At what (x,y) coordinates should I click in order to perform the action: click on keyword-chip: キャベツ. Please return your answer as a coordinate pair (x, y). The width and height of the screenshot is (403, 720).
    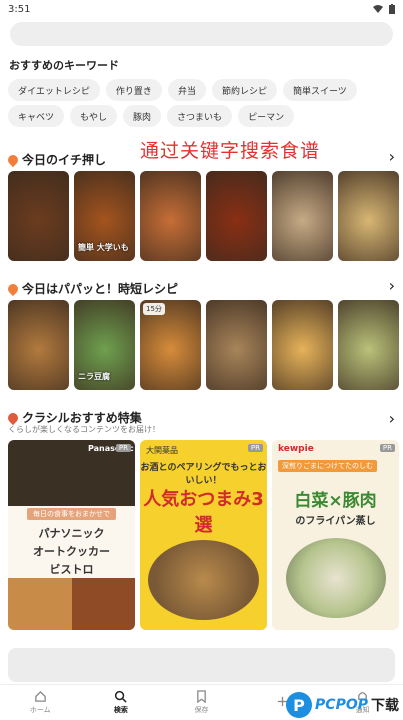
    Looking at the image, I should click on (36, 116).